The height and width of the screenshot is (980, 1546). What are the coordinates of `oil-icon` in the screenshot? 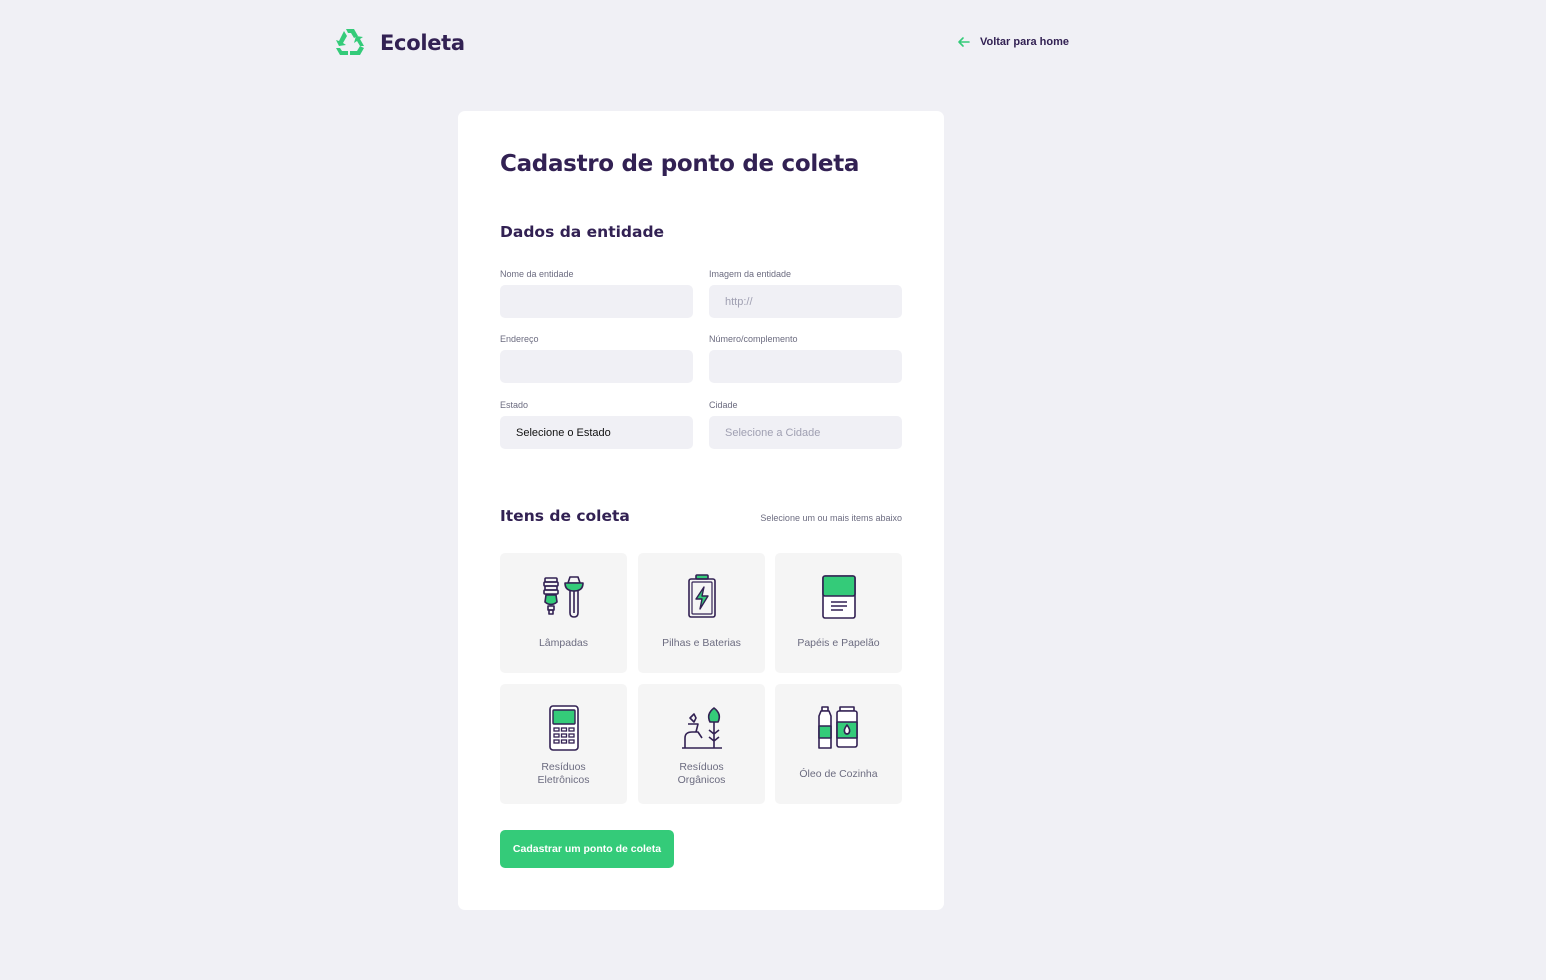 It's located at (837, 727).